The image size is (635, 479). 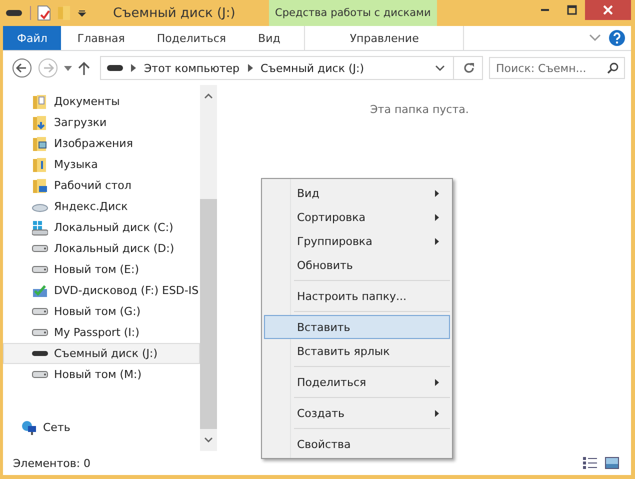 I want to click on close-icon, so click(x=608, y=10).